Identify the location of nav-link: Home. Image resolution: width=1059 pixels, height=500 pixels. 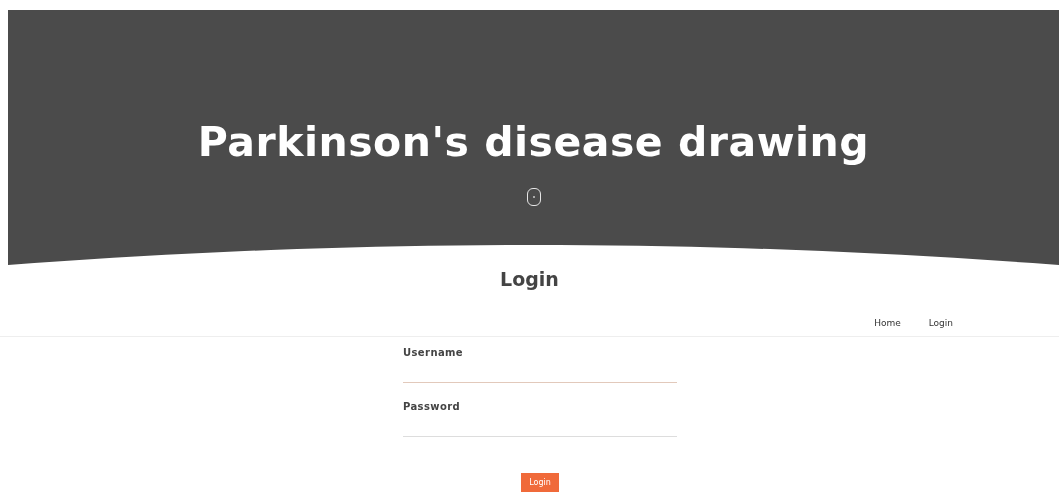
(887, 323).